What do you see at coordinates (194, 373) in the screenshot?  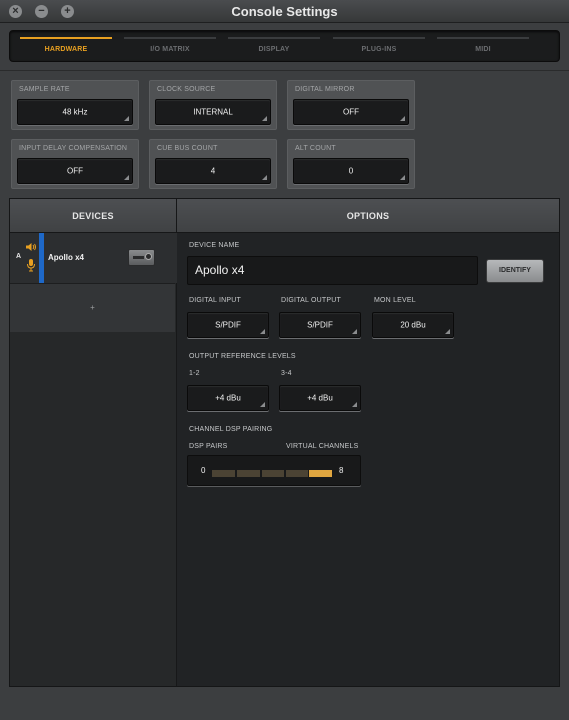 I see `out-1-2-label: 1-2` at bounding box center [194, 373].